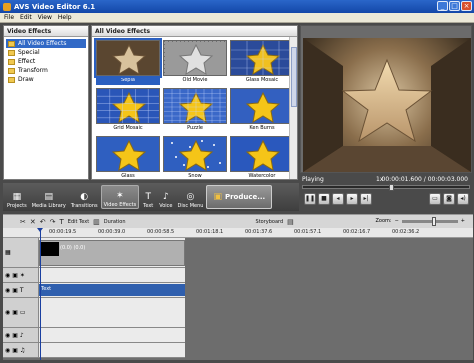  Describe the element at coordinates (386, 99) in the screenshot. I see `preview-panel` at that location.